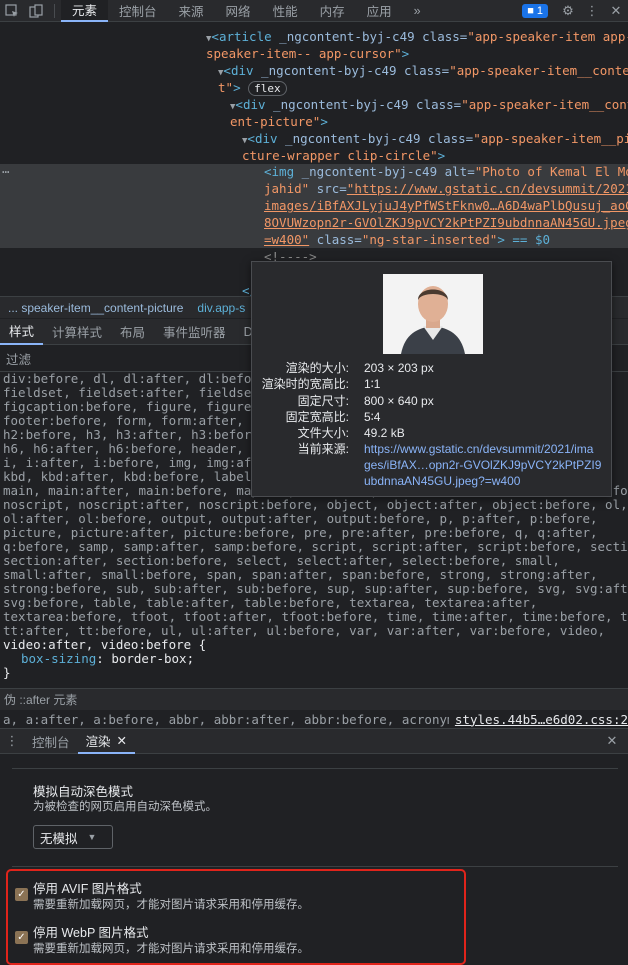 This screenshot has height=965, width=628. What do you see at coordinates (12, 741) in the screenshot?
I see `drawer-menu-icon: ⋮` at bounding box center [12, 741].